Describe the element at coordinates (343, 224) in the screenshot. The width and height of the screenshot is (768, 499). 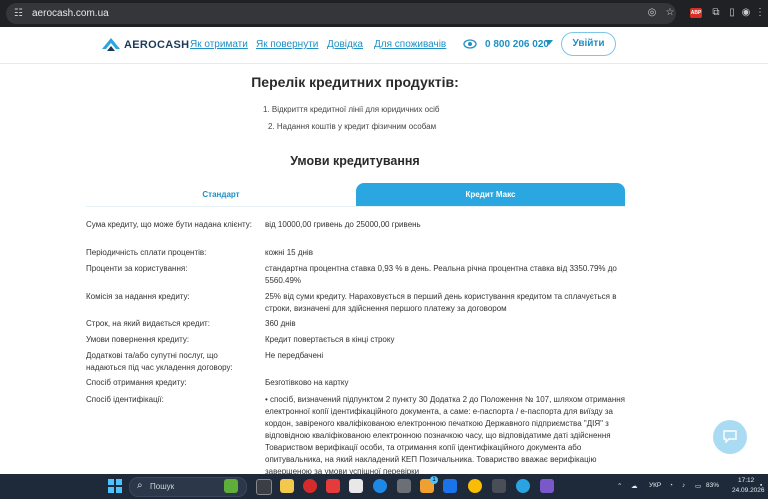
I see `row-value: від 10000,00 гривень до 25000,00 гривень` at that location.